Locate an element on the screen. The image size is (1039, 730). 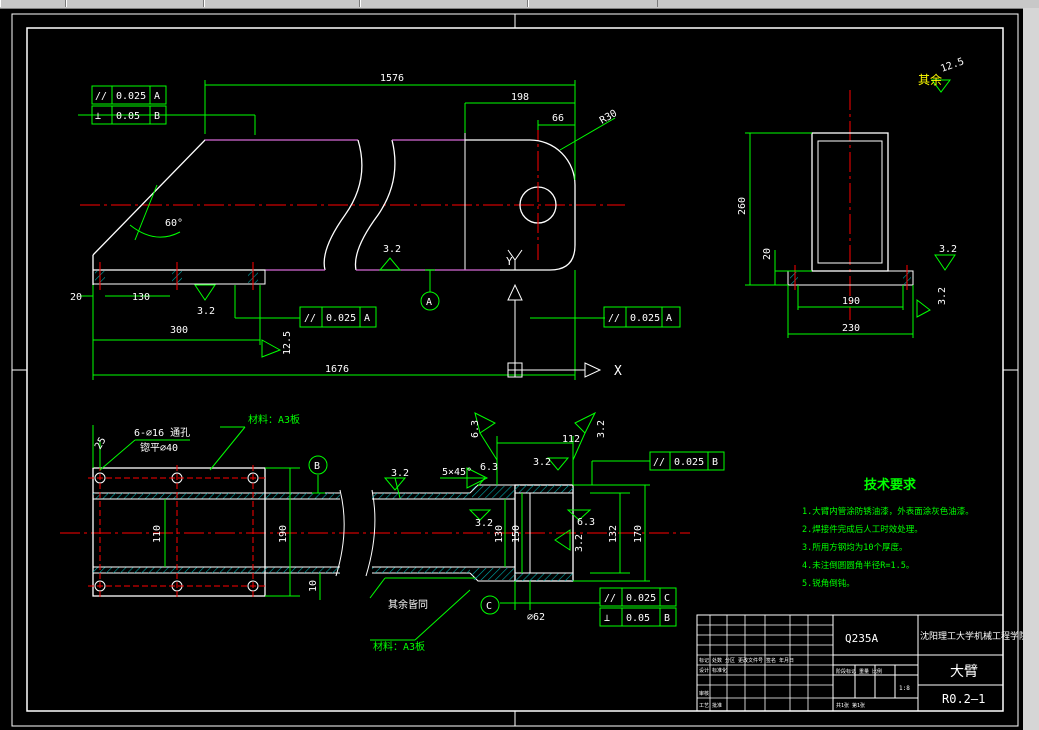
plan-dim-110: 110 is located at coordinates (157, 534).